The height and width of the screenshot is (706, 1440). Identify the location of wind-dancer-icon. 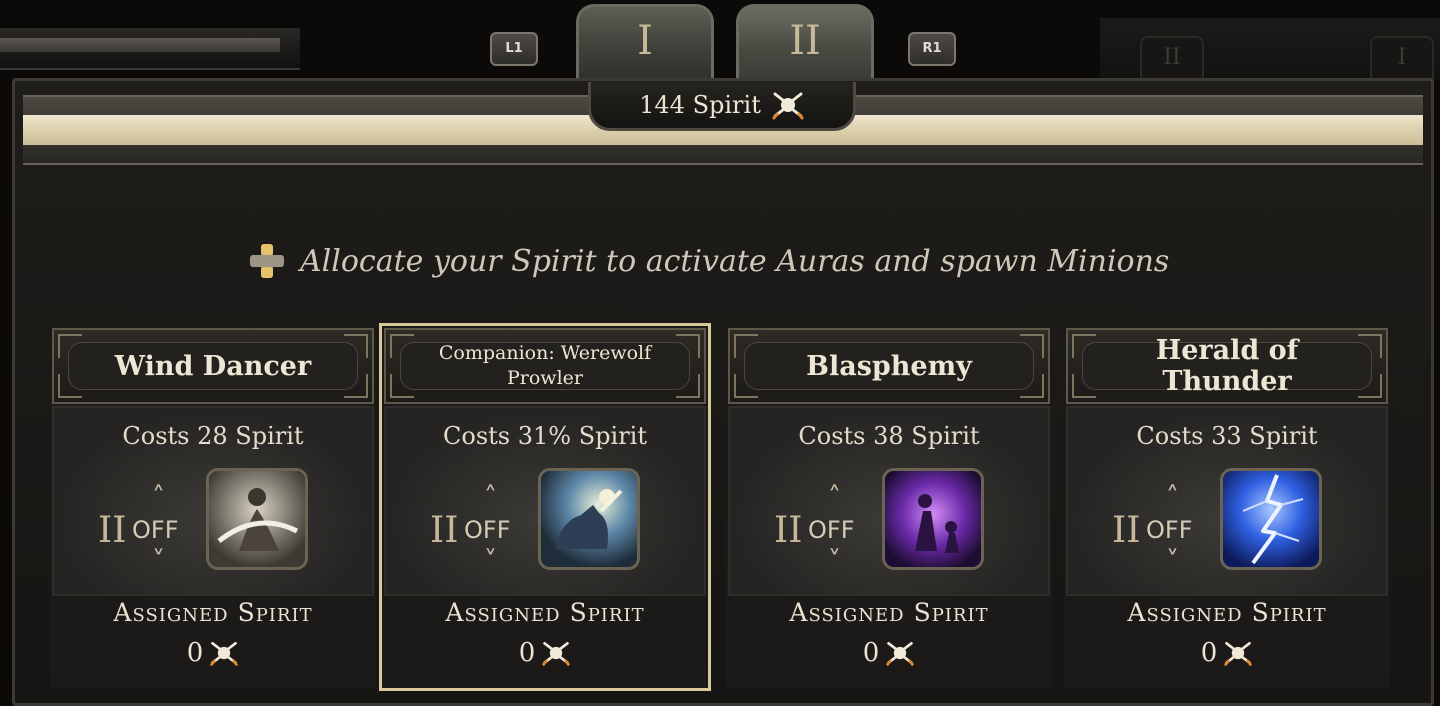
(257, 519).